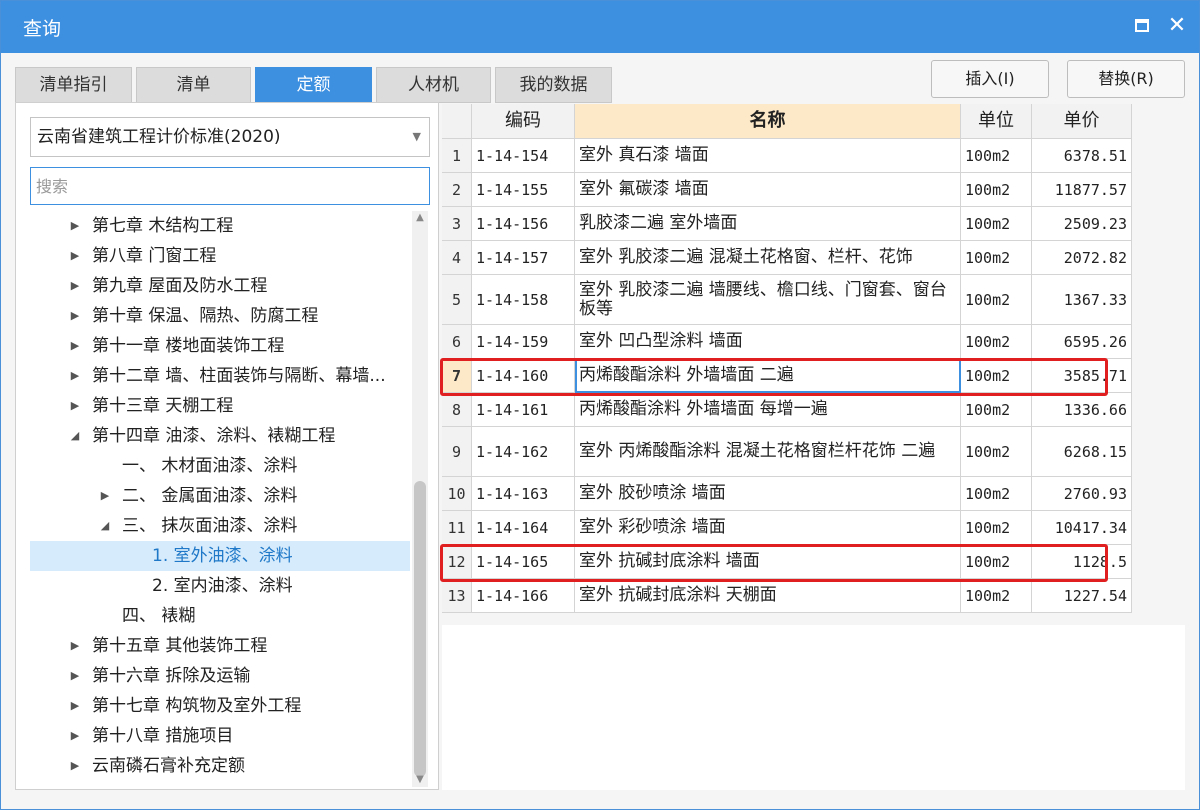 This screenshot has width=1200, height=810. I want to click on standard-select: 云南省建筑工程计价标准(2020) ▼, so click(230, 137).